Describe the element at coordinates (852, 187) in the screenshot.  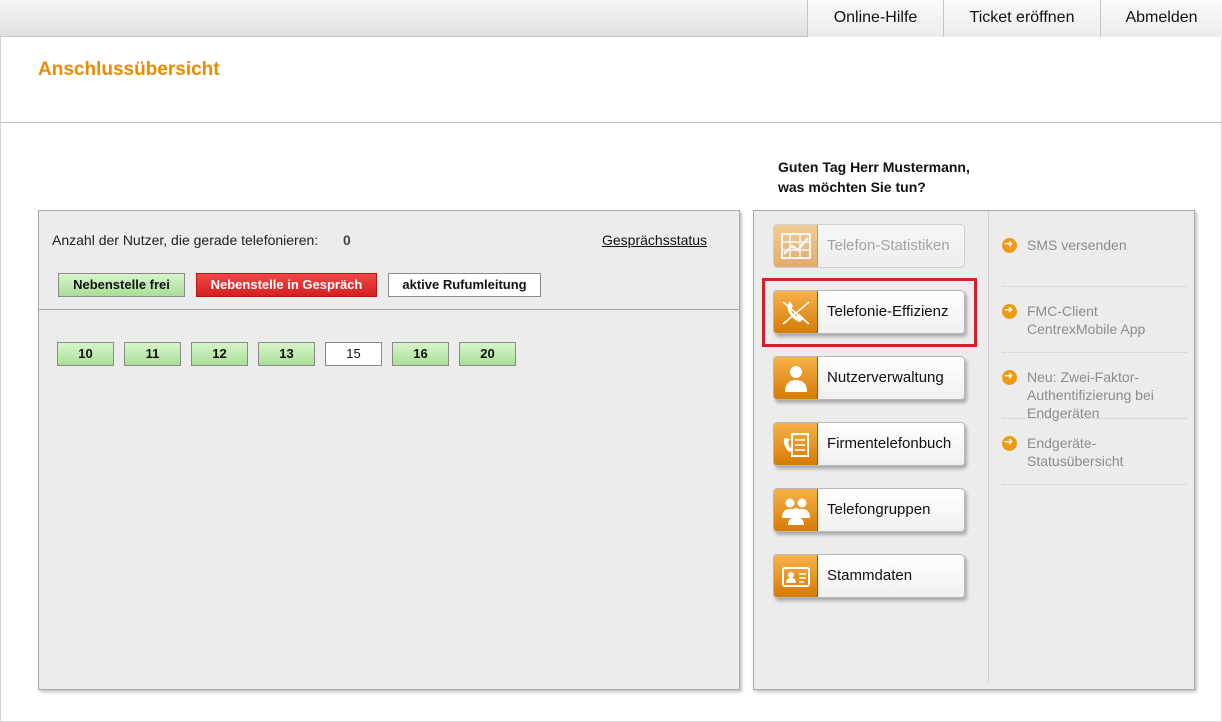
I see `greeting-line-2: was möchten Sie tun?` at that location.